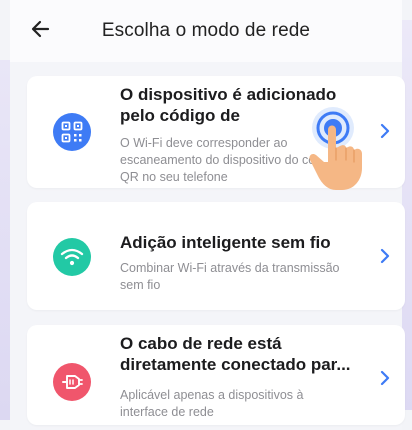 The image size is (412, 430). What do you see at coordinates (225, 242) in the screenshot?
I see `option-title: Adição inteligente sem fio` at bounding box center [225, 242].